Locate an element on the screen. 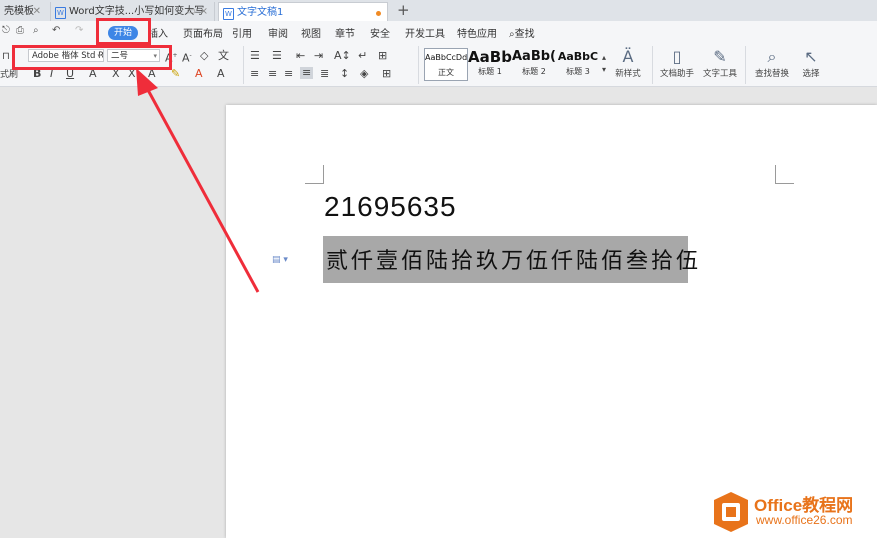 This screenshot has height=538, width=877. annotation-arrow is located at coordinates (198, 180).